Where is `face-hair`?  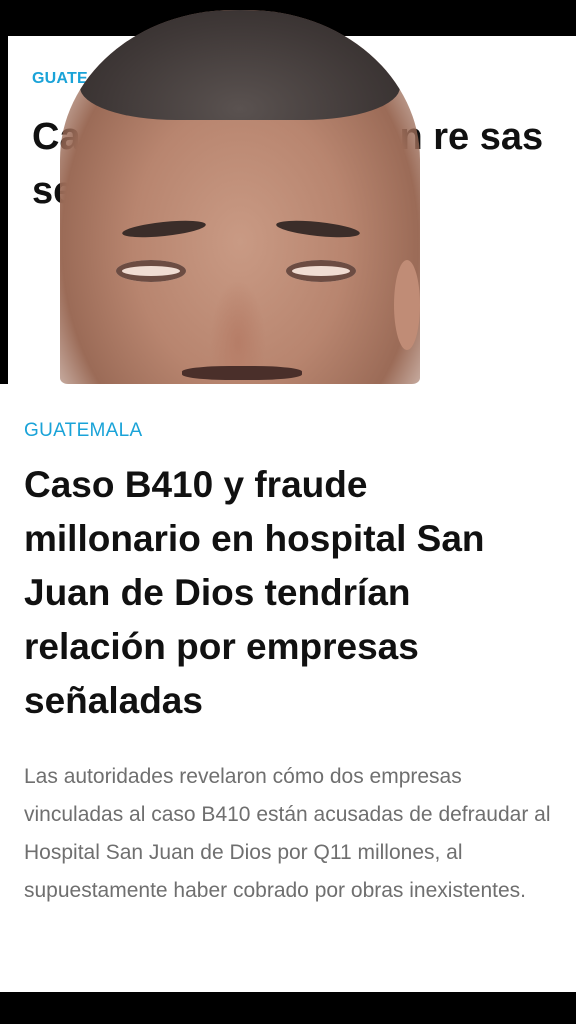 face-hair is located at coordinates (240, 65).